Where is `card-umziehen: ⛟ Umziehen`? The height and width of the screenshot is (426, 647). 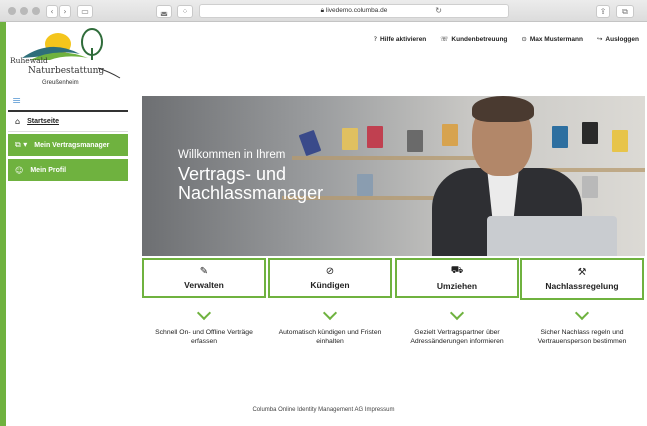 card-umziehen: ⛟ Umziehen is located at coordinates (457, 278).